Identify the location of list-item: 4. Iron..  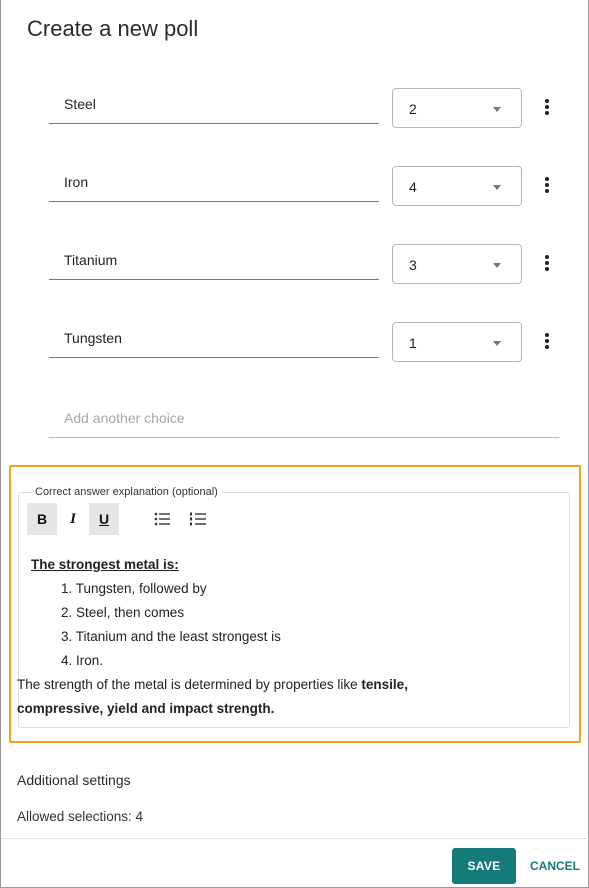
(82, 660).